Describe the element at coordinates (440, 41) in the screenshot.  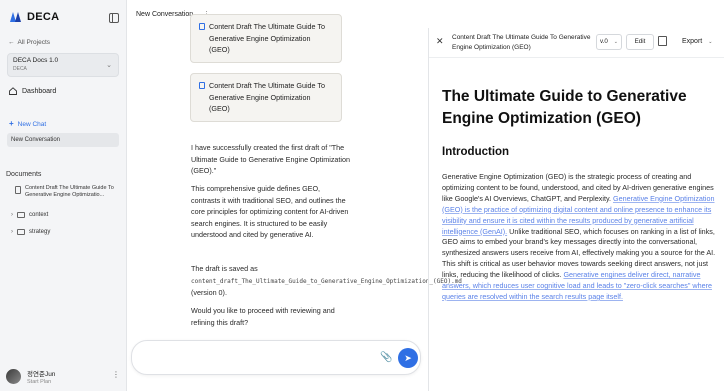
I see `close-icon: ✕` at that location.